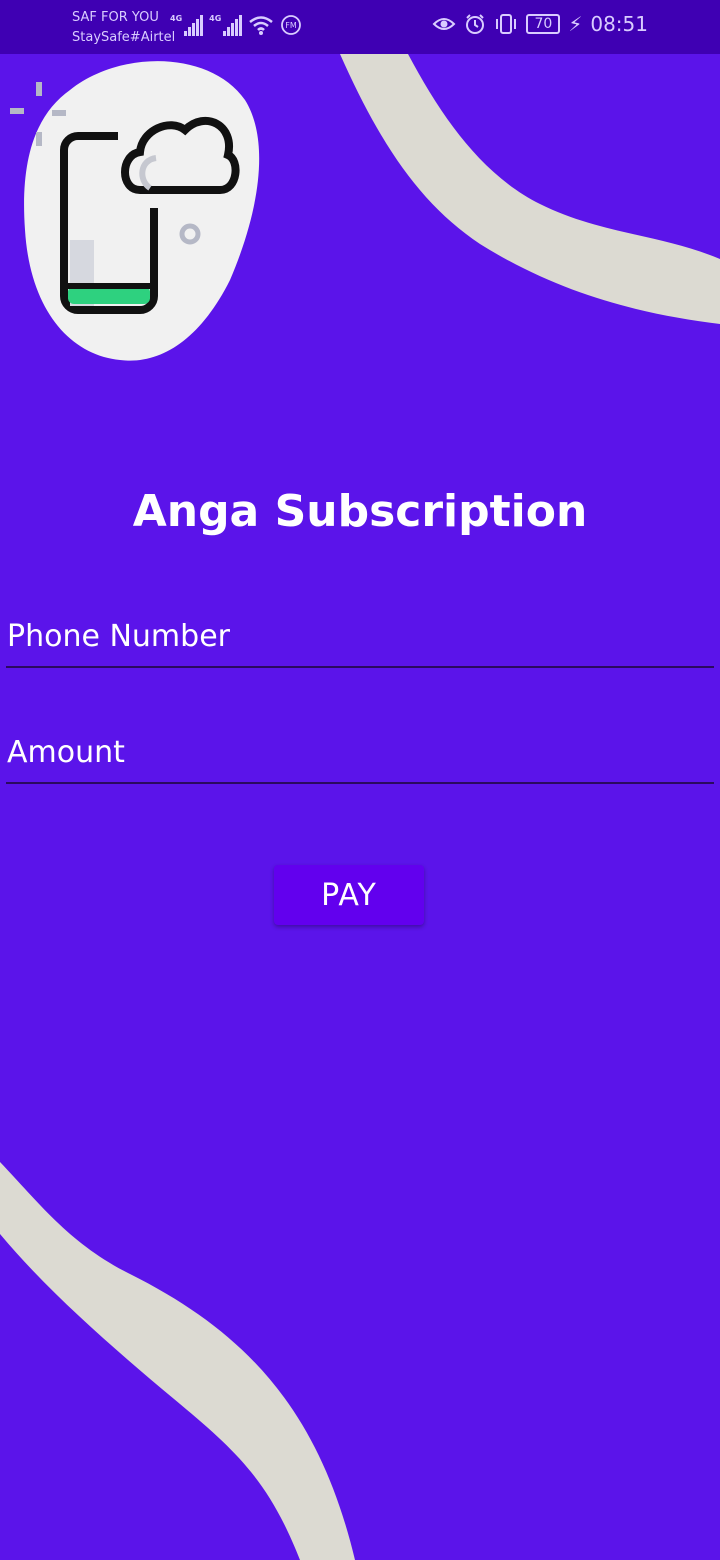  I want to click on battery-indicator: 70, so click(543, 24).